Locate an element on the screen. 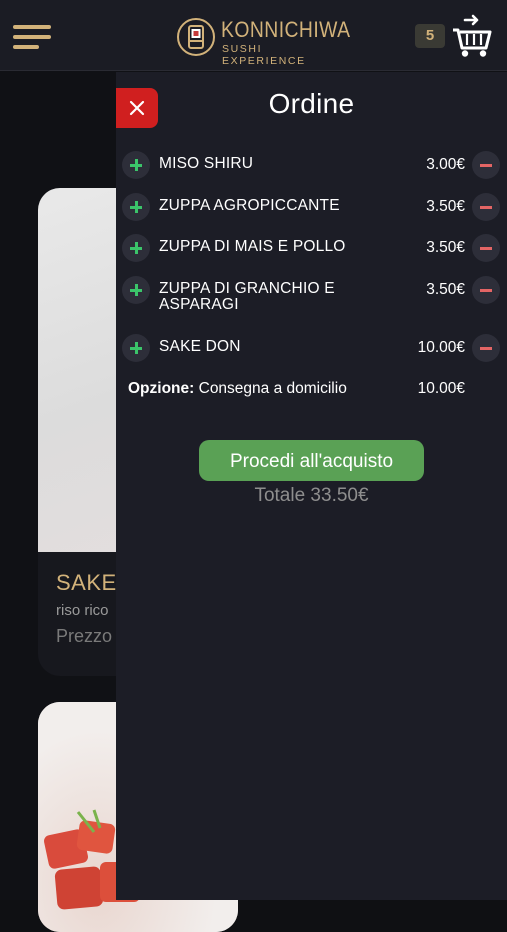  brand-logo: KONNICHIWA SUSHI EXPERIENCE is located at coordinates (263, 41).